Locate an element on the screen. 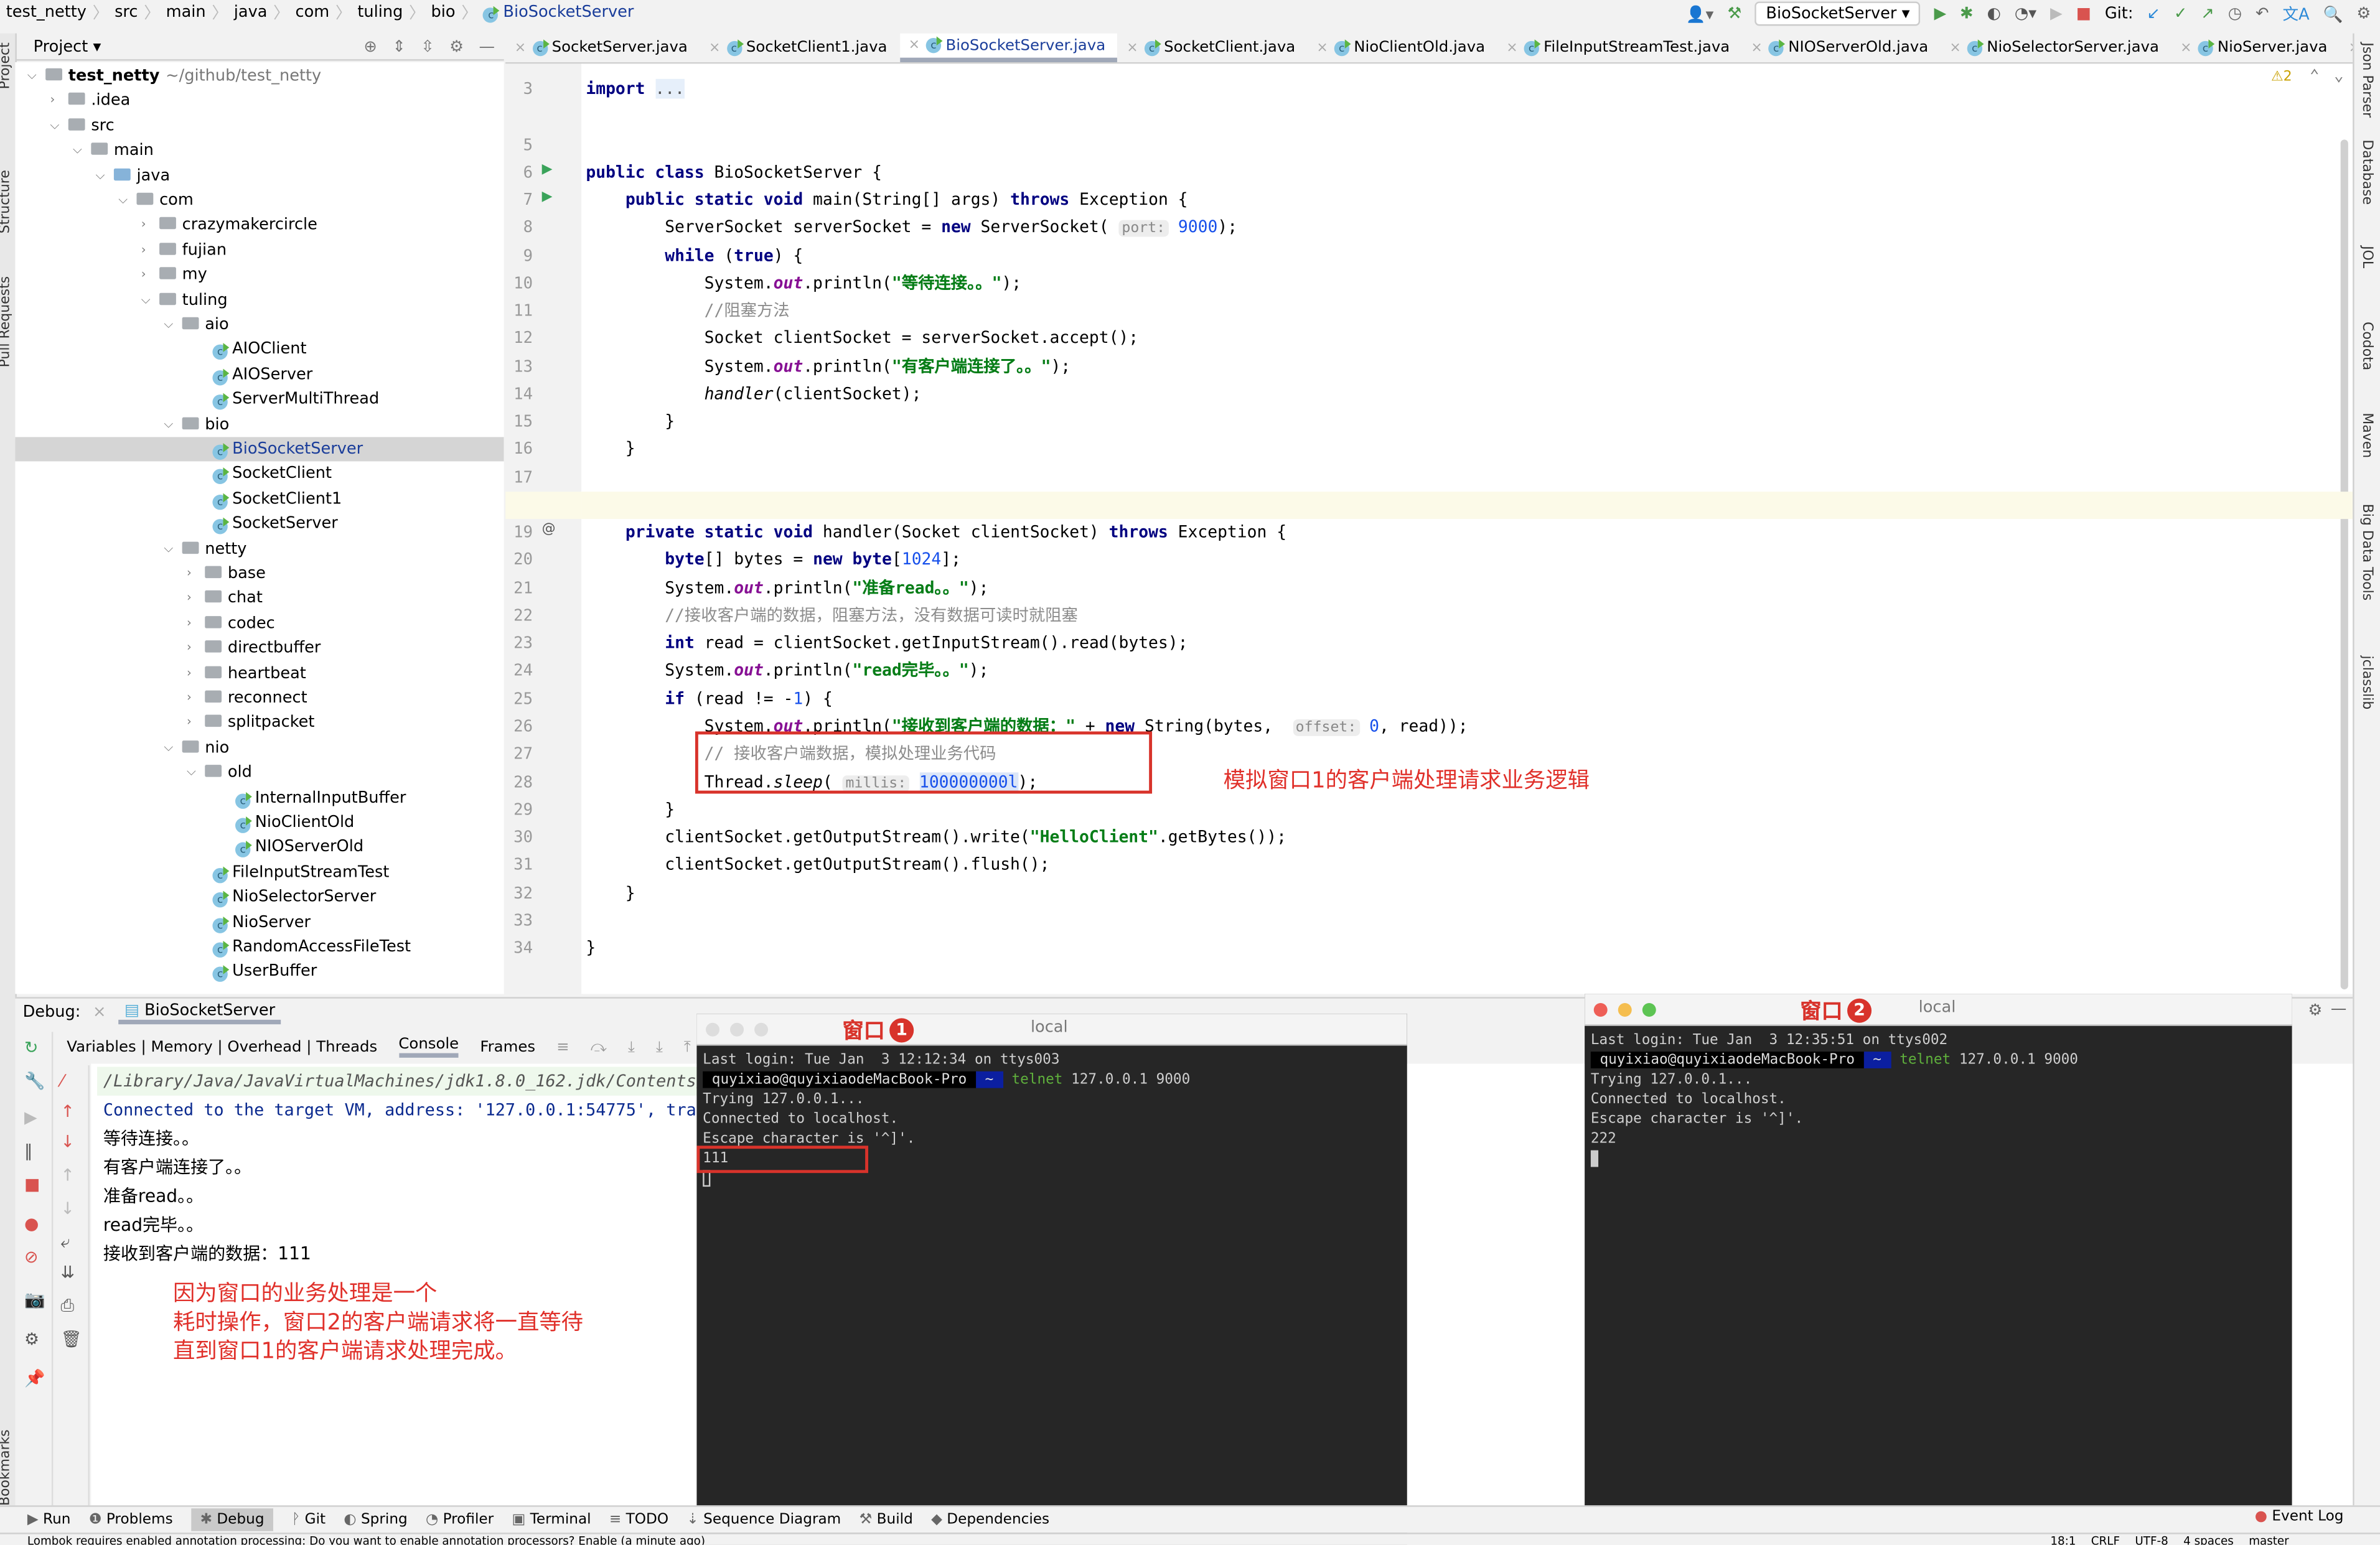 The height and width of the screenshot is (1545, 2380). mute-breakpoints-icon: ⊘ is located at coordinates (31, 1257).